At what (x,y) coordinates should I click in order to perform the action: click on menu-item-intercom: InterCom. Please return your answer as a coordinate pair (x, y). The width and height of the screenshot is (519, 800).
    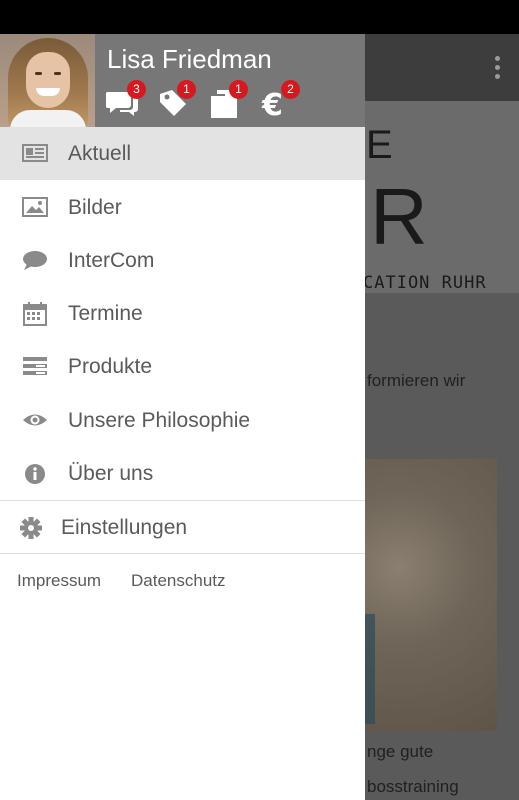
    Looking at the image, I should click on (182, 260).